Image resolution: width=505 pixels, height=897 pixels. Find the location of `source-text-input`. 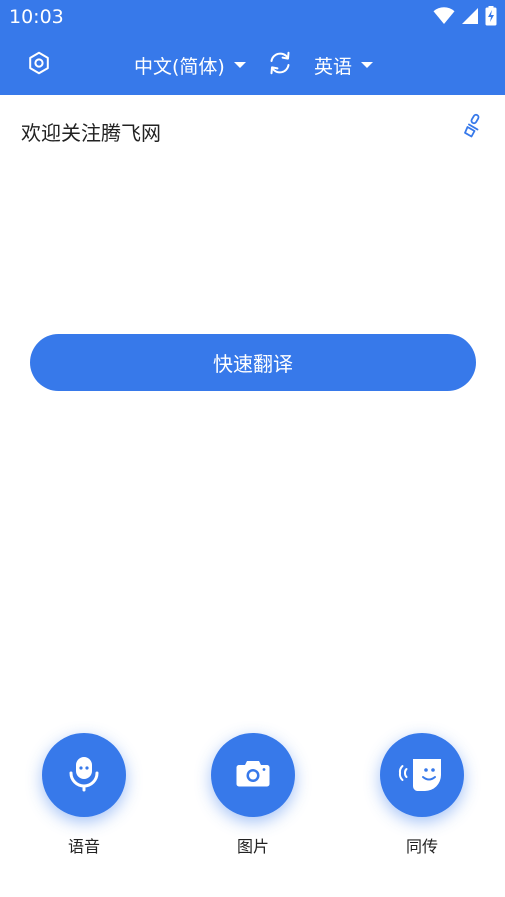

source-text-input is located at coordinates (231, 133).